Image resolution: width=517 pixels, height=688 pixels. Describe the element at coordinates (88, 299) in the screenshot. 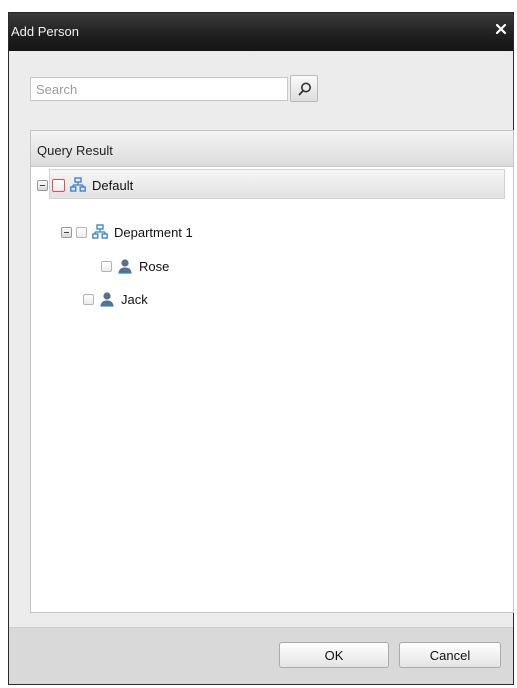

I see `checkbox-jack` at that location.